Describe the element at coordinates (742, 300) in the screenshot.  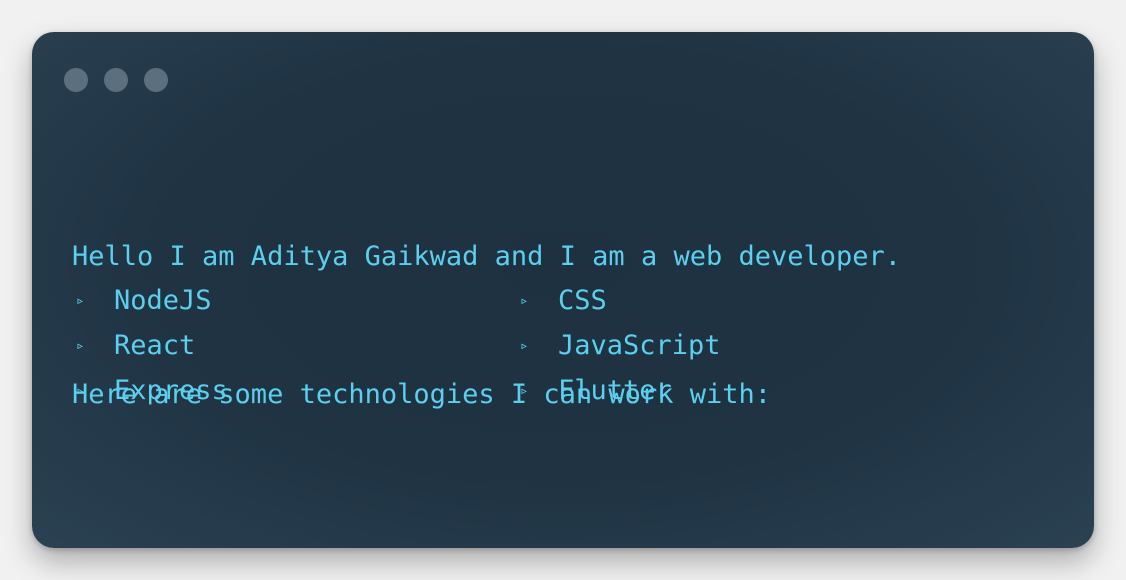
I see `technology-item-css: ▹ CSS` at that location.